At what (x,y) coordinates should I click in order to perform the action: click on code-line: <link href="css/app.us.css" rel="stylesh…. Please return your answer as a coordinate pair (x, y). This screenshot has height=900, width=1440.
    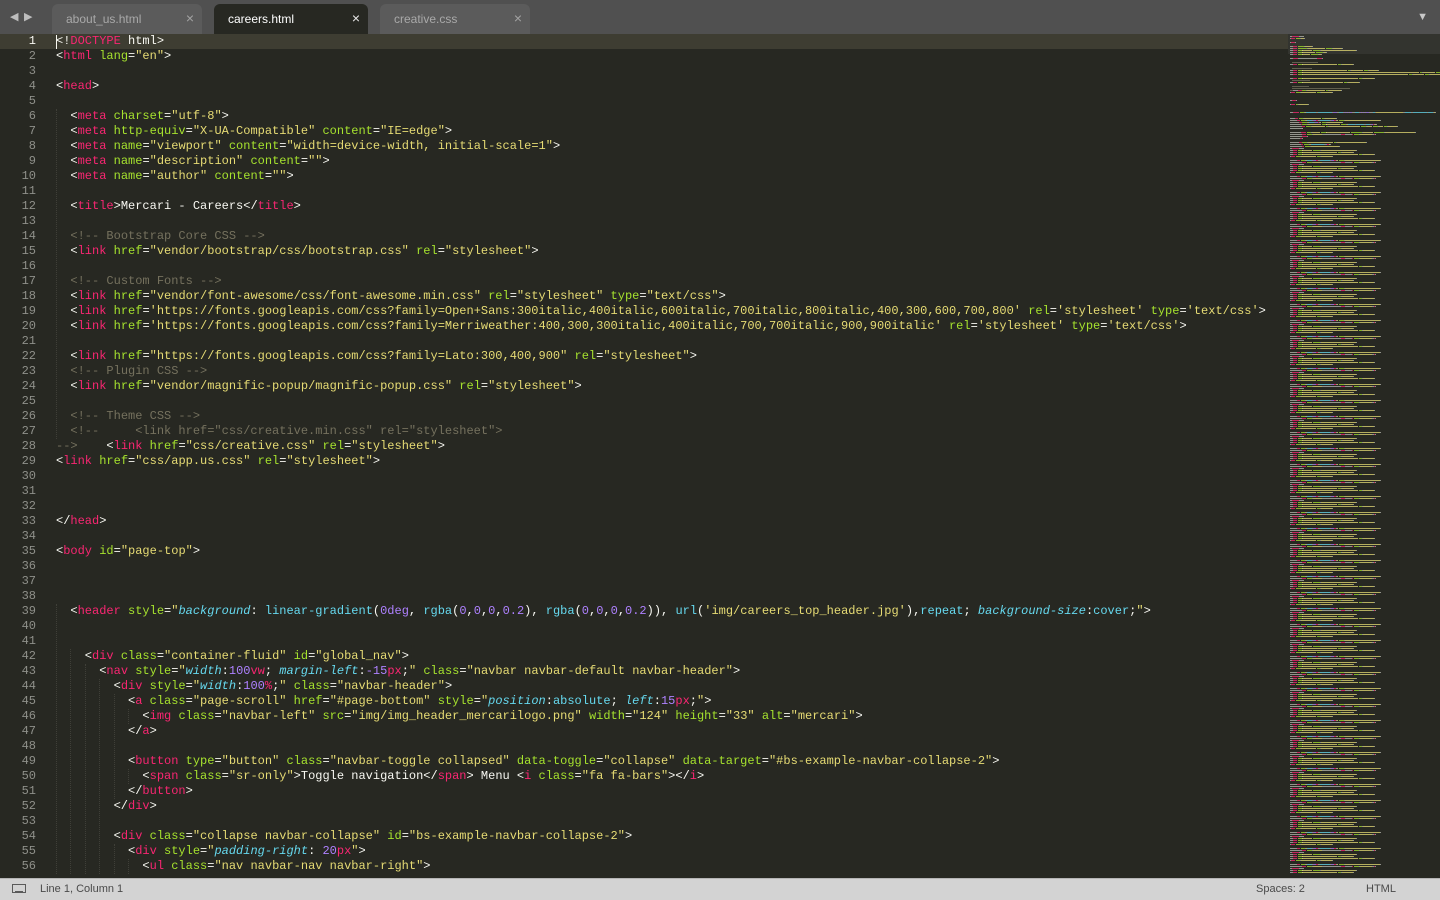
    Looking at the image, I should click on (218, 461).